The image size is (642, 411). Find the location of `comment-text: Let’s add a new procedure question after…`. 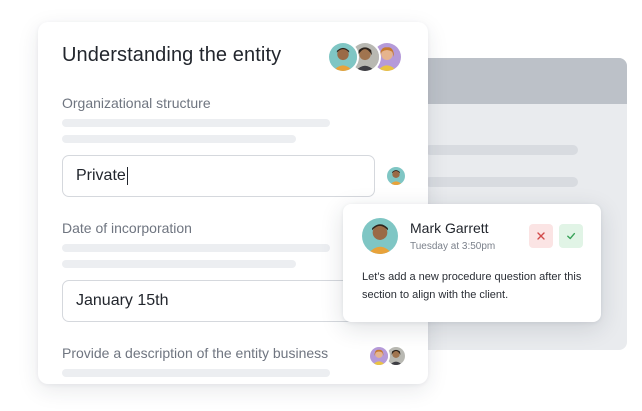

comment-text: Let’s add a new procedure question after… is located at coordinates (472, 286).